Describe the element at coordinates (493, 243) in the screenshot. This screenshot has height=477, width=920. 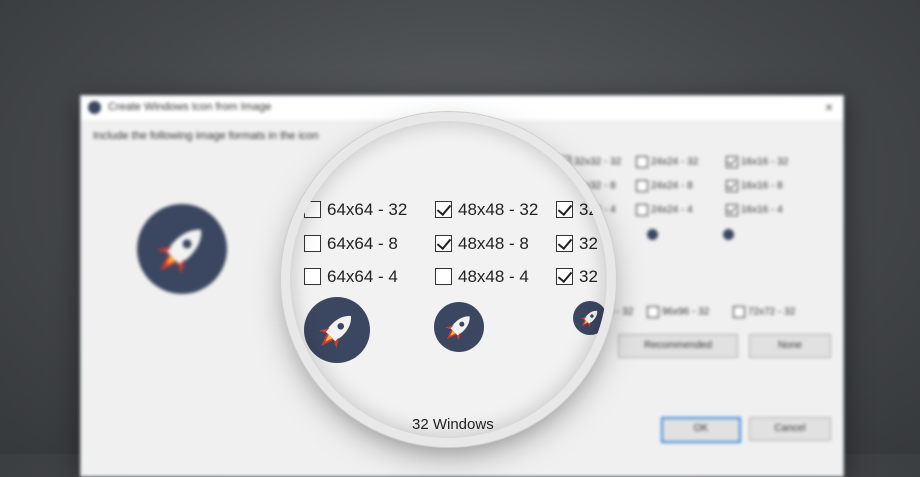
I see `checkbox-label: 48x48 - 8` at that location.